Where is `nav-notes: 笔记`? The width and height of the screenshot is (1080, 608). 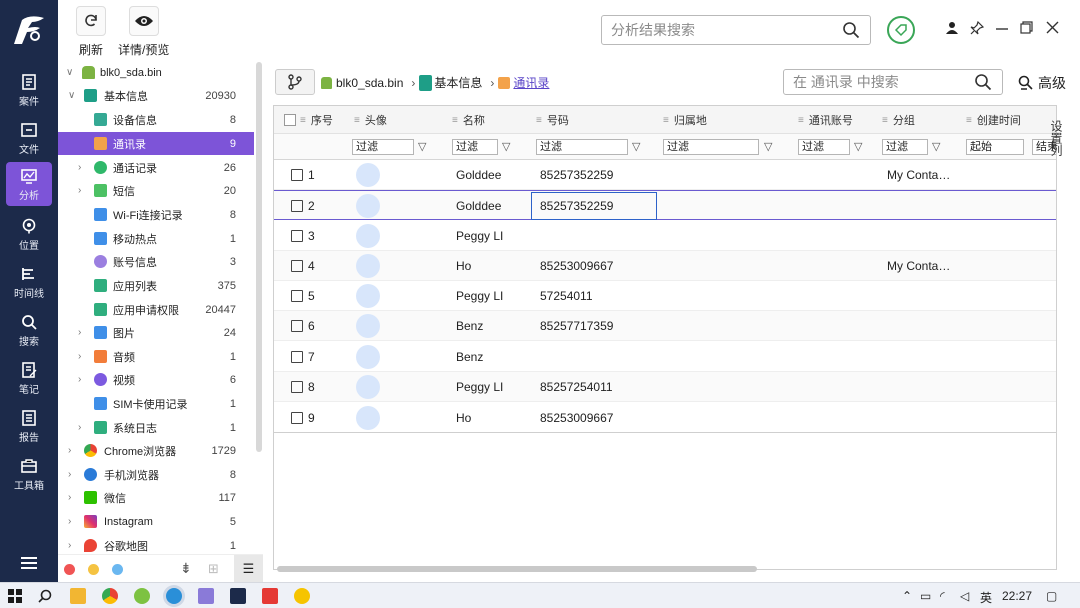 nav-notes: 笔记 is located at coordinates (29, 378).